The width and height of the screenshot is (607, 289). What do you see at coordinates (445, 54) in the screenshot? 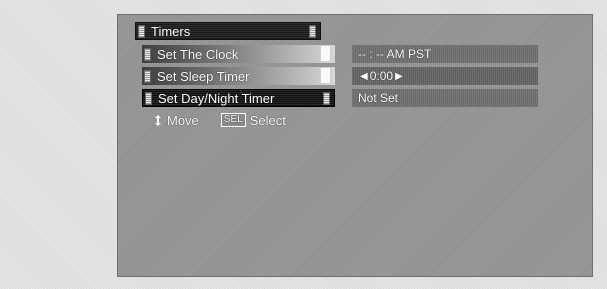
I see `clock-value: -- : -- AM PST` at bounding box center [445, 54].